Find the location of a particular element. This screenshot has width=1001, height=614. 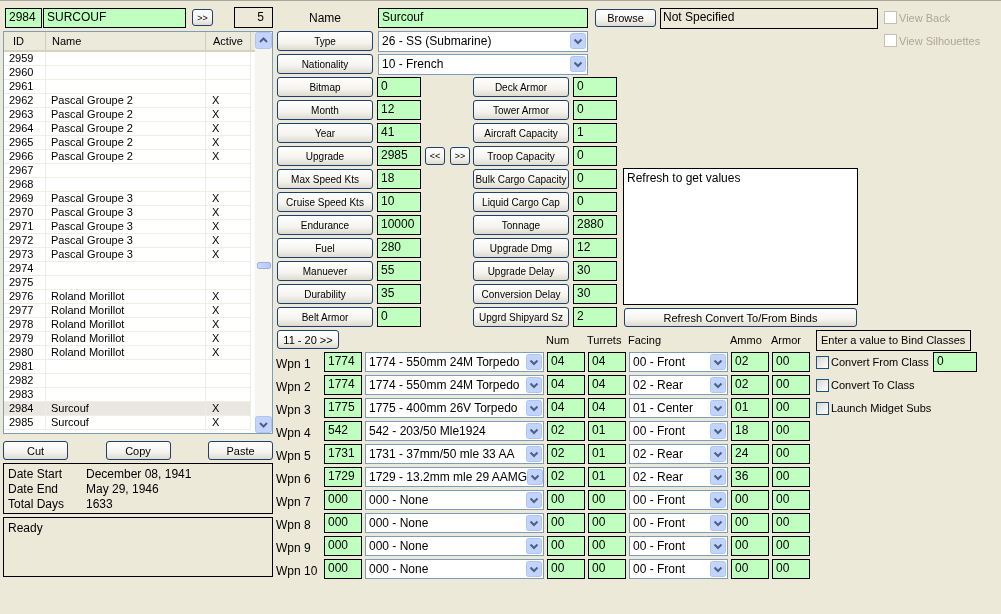

column-header: Name is located at coordinates (126, 41).